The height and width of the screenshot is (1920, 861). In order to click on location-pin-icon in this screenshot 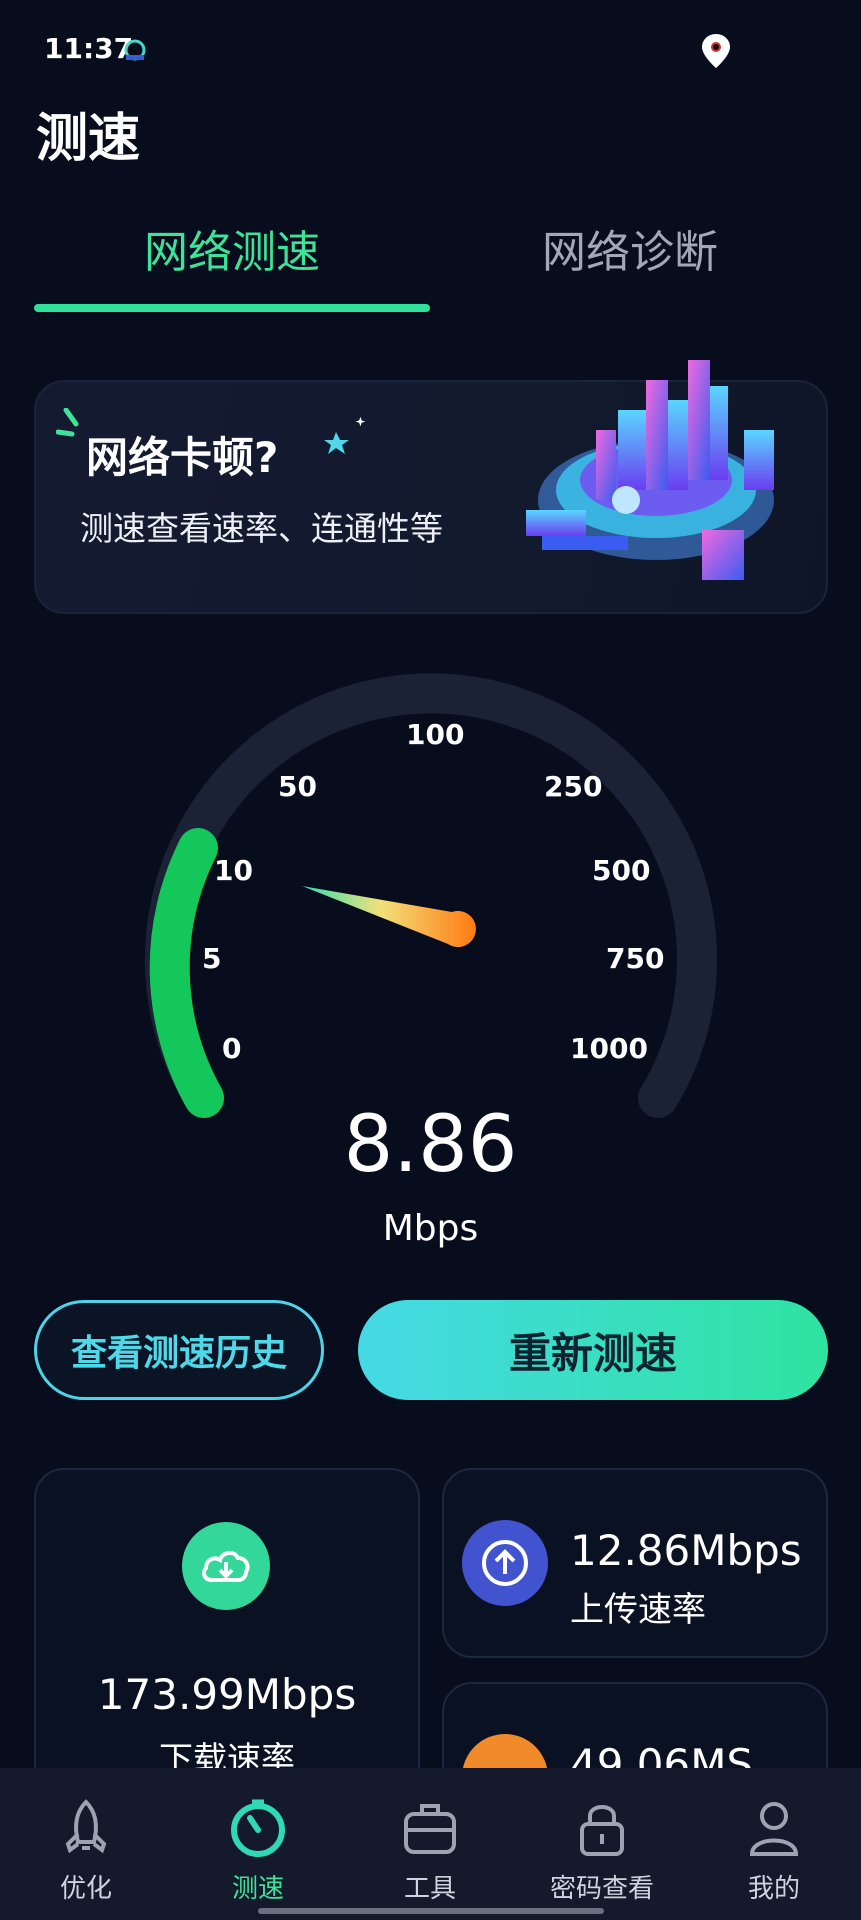, I will do `click(716, 51)`.